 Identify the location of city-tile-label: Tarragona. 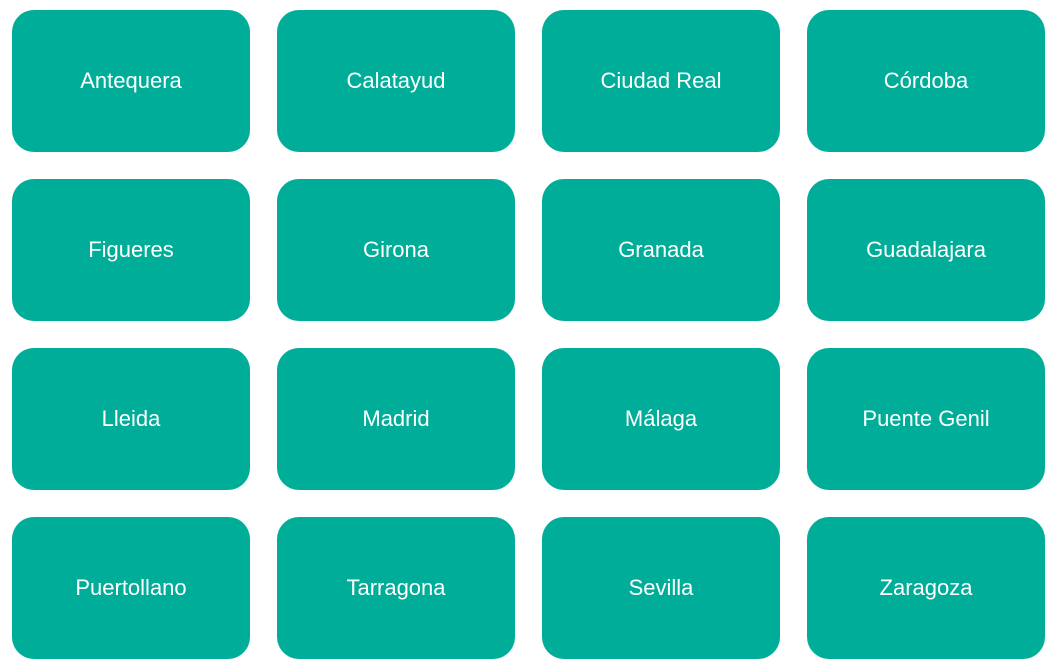
(396, 587).